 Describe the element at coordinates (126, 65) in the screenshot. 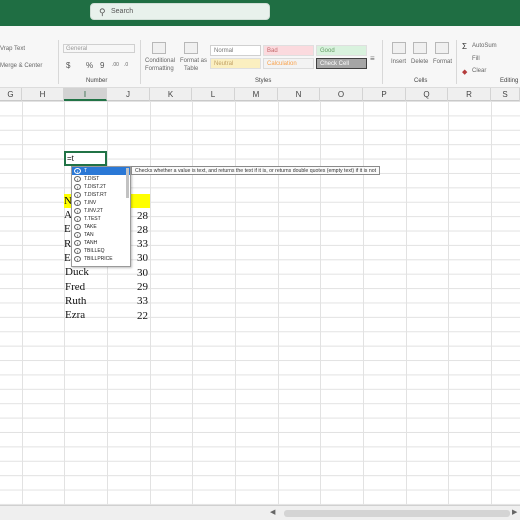

I see `decrease-decimal-button: .0` at that location.